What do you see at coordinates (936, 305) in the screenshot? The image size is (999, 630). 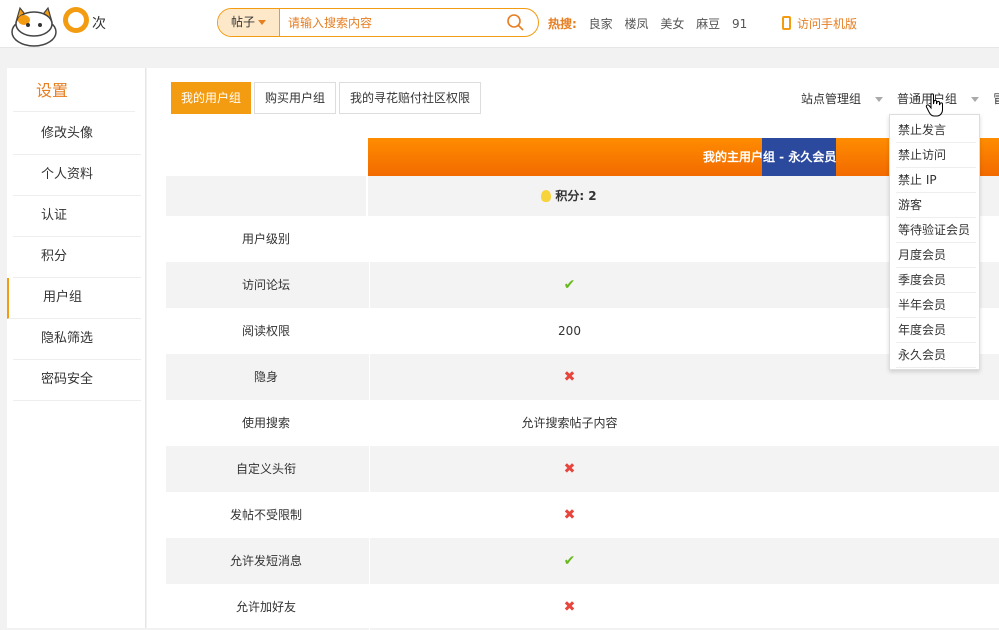 I see `dropdown-item: 半年会员` at bounding box center [936, 305].